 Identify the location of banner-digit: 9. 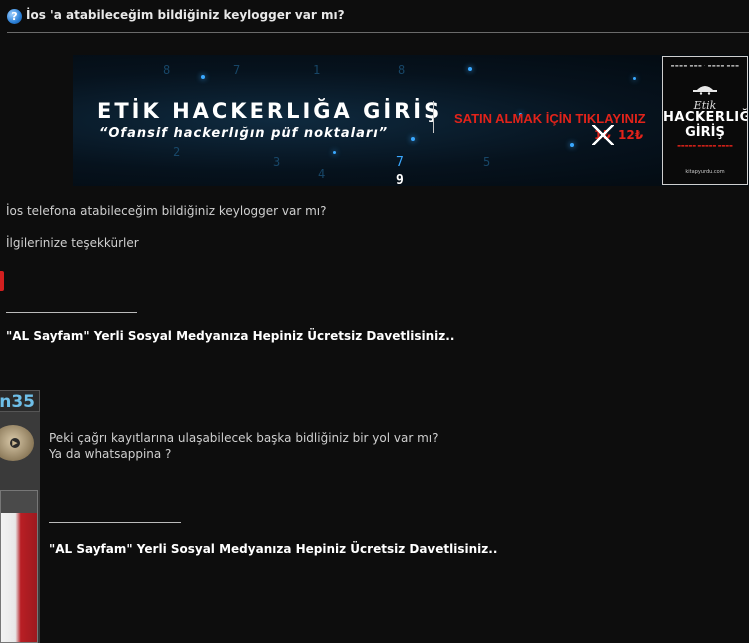
(400, 179).